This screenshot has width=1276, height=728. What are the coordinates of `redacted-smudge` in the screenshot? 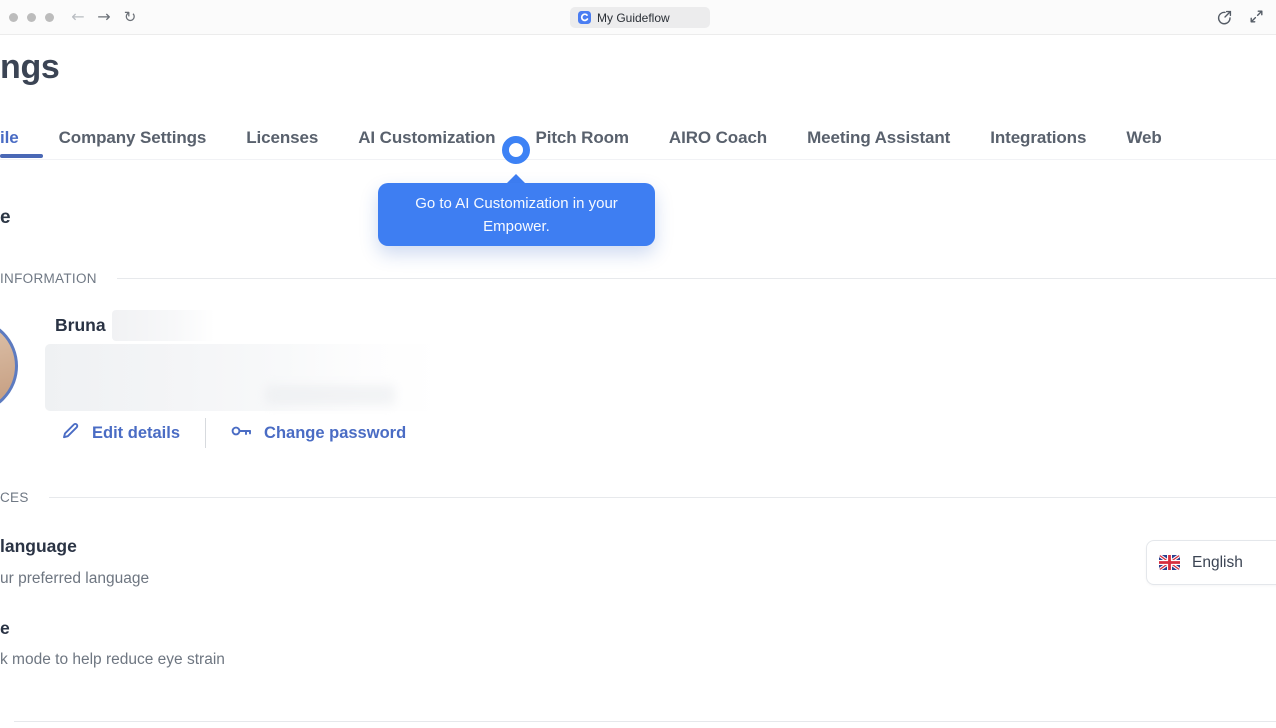 It's located at (330, 395).